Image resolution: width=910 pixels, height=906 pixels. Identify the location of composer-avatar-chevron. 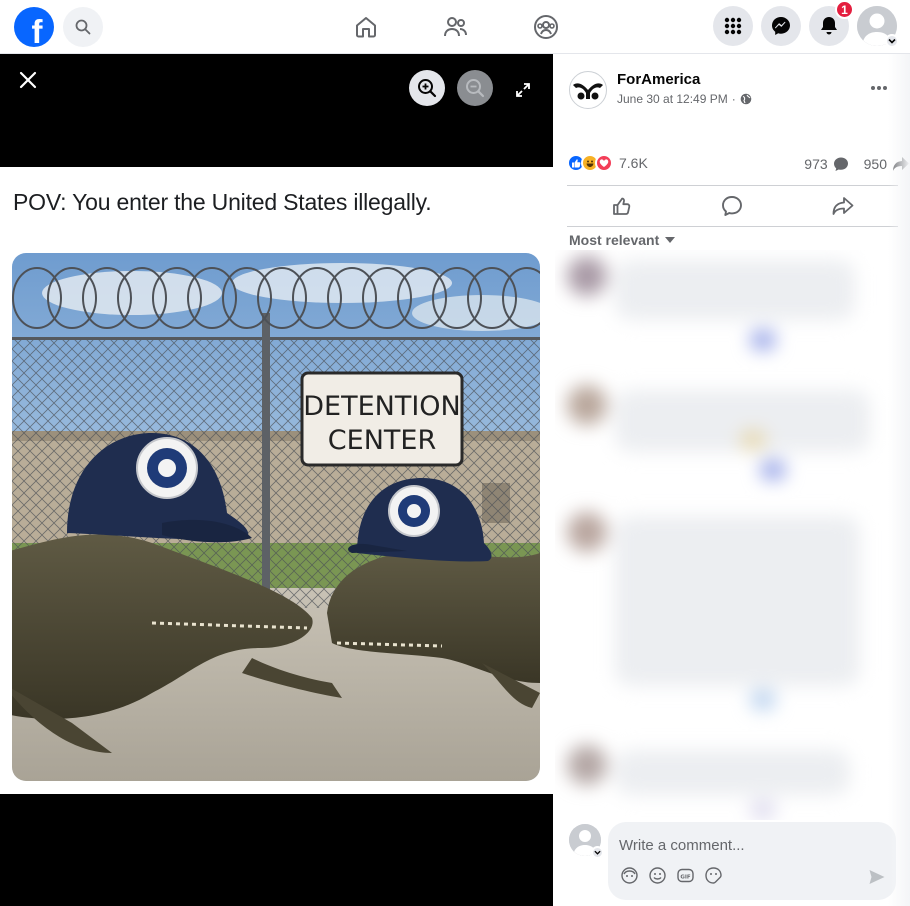
(597, 852).